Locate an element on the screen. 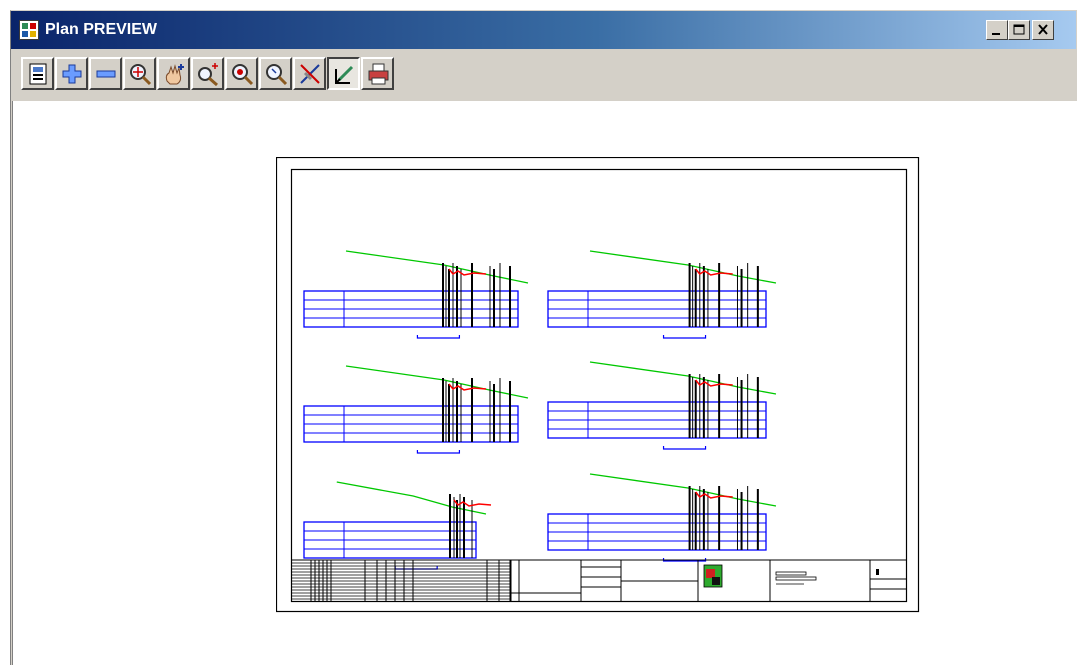 The width and height of the screenshot is (1077, 665). zoom-plus-button is located at coordinates (207, 73).